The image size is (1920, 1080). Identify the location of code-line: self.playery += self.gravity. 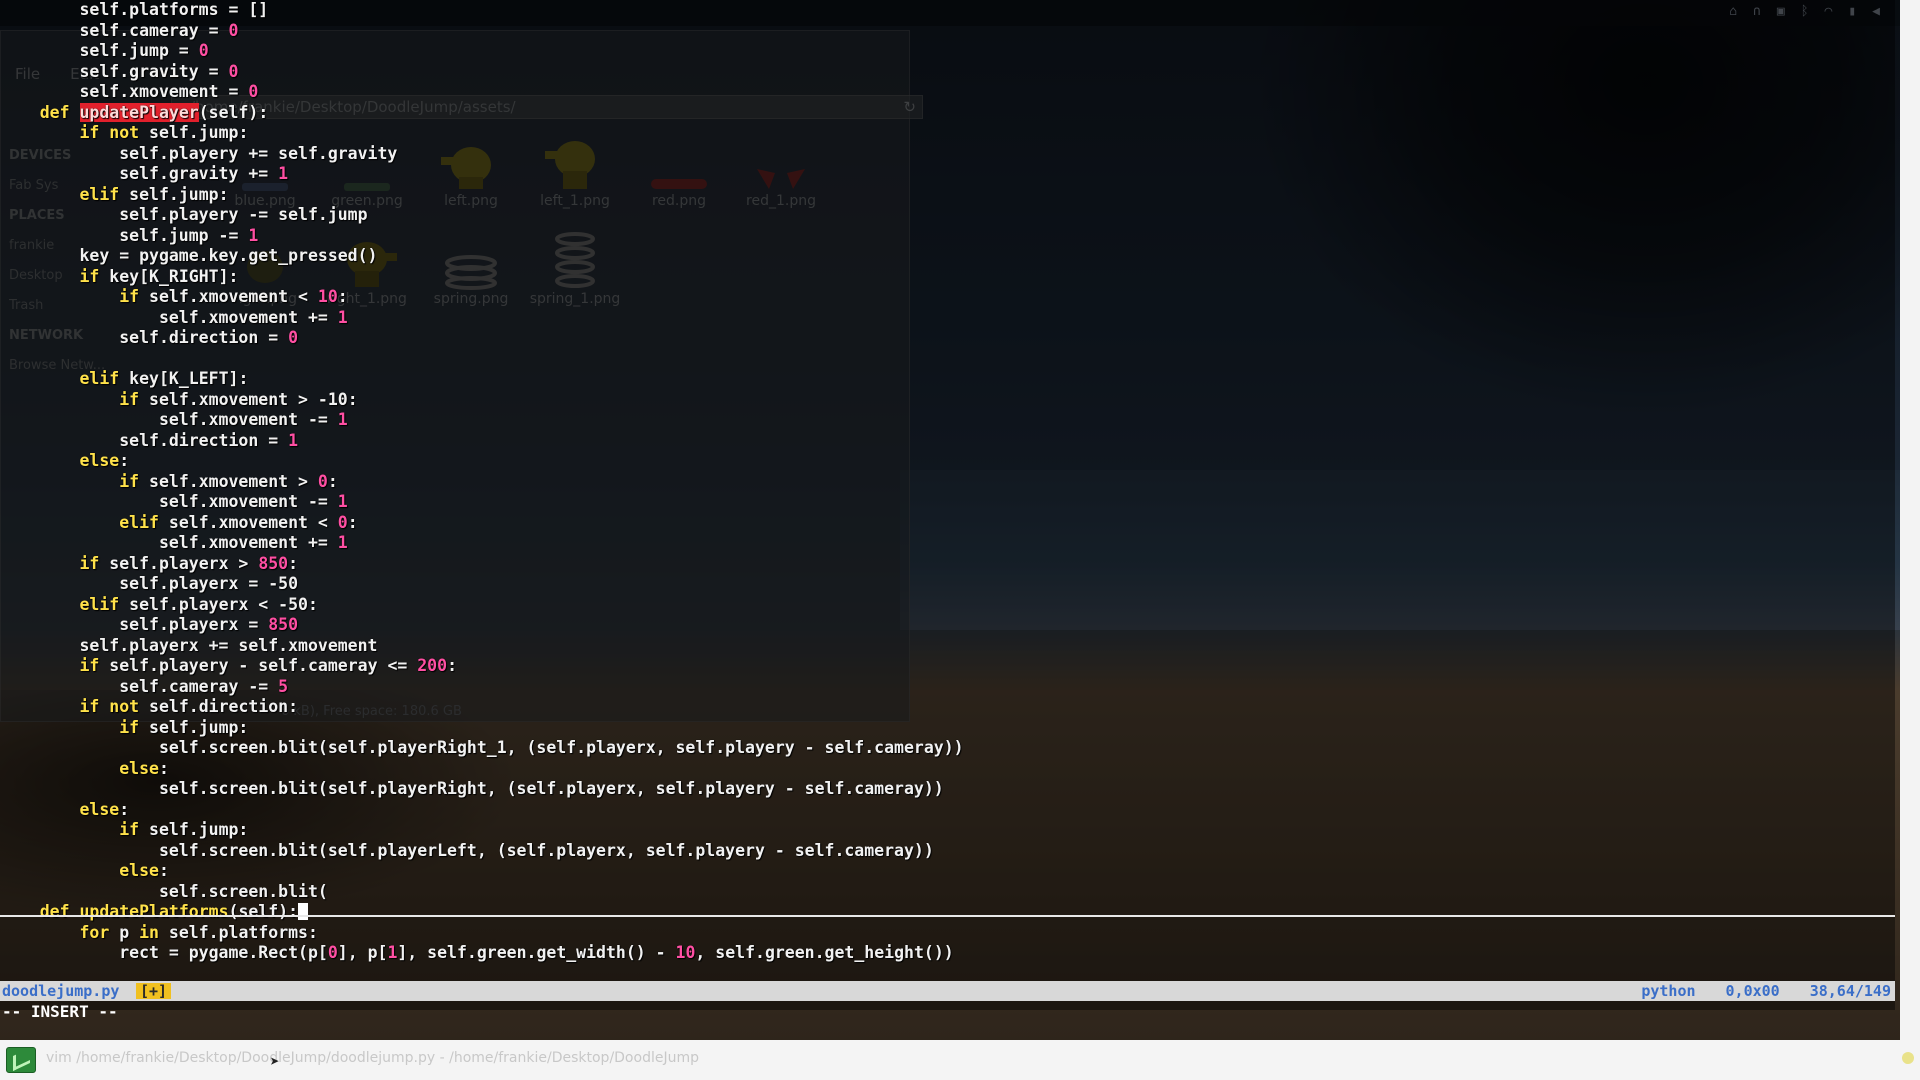
(947, 154).